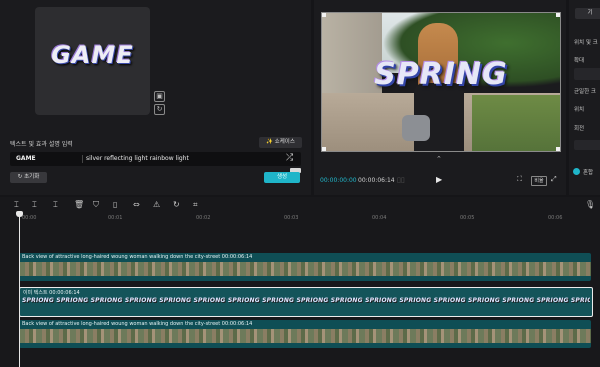  I want to click on loop-icon: ↻, so click(176, 204).